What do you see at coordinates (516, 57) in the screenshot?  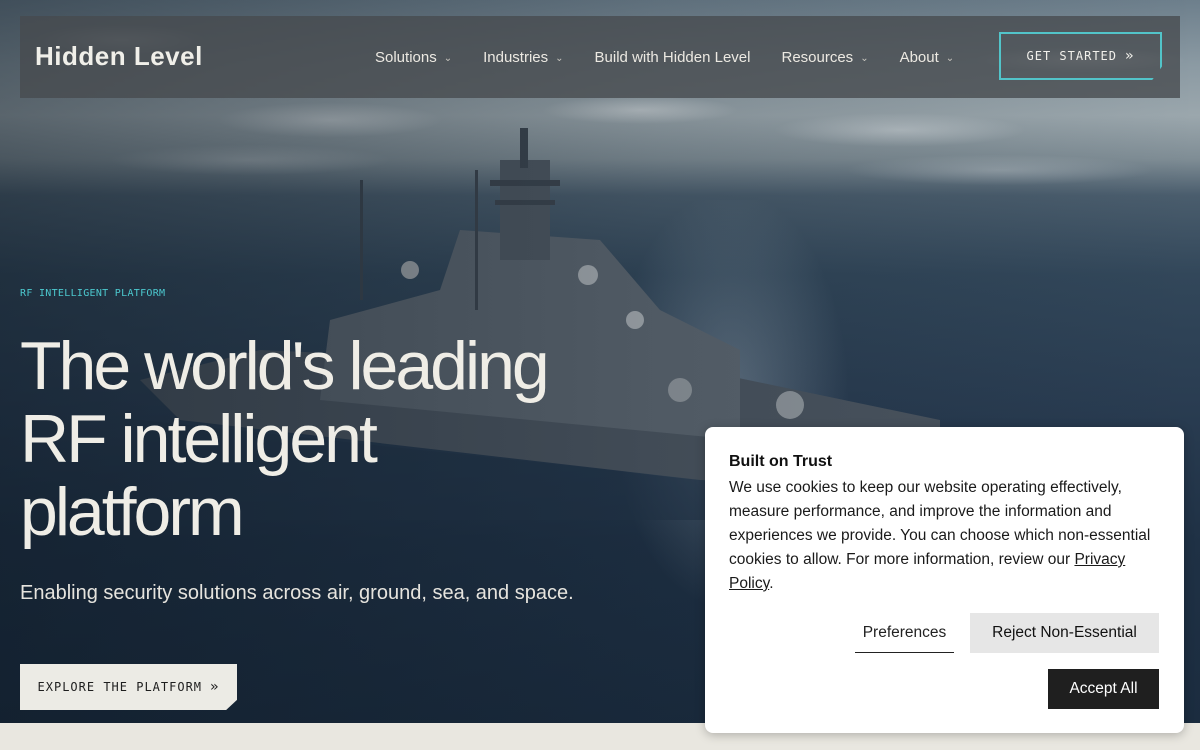 I see `nav-item-label: Industries` at bounding box center [516, 57].